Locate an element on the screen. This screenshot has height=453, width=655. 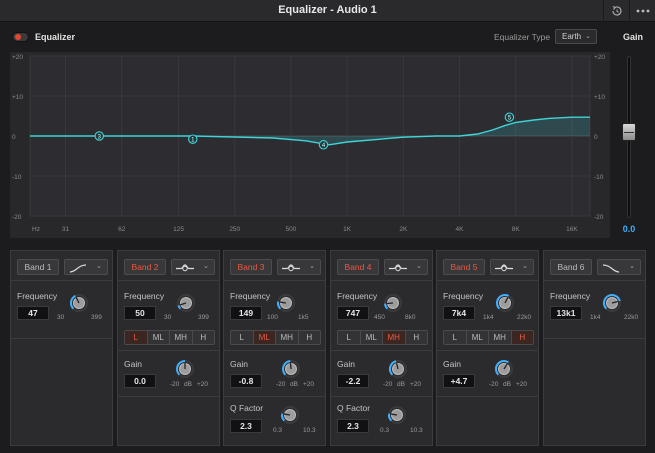
bell-icon is located at coordinates (291, 268).